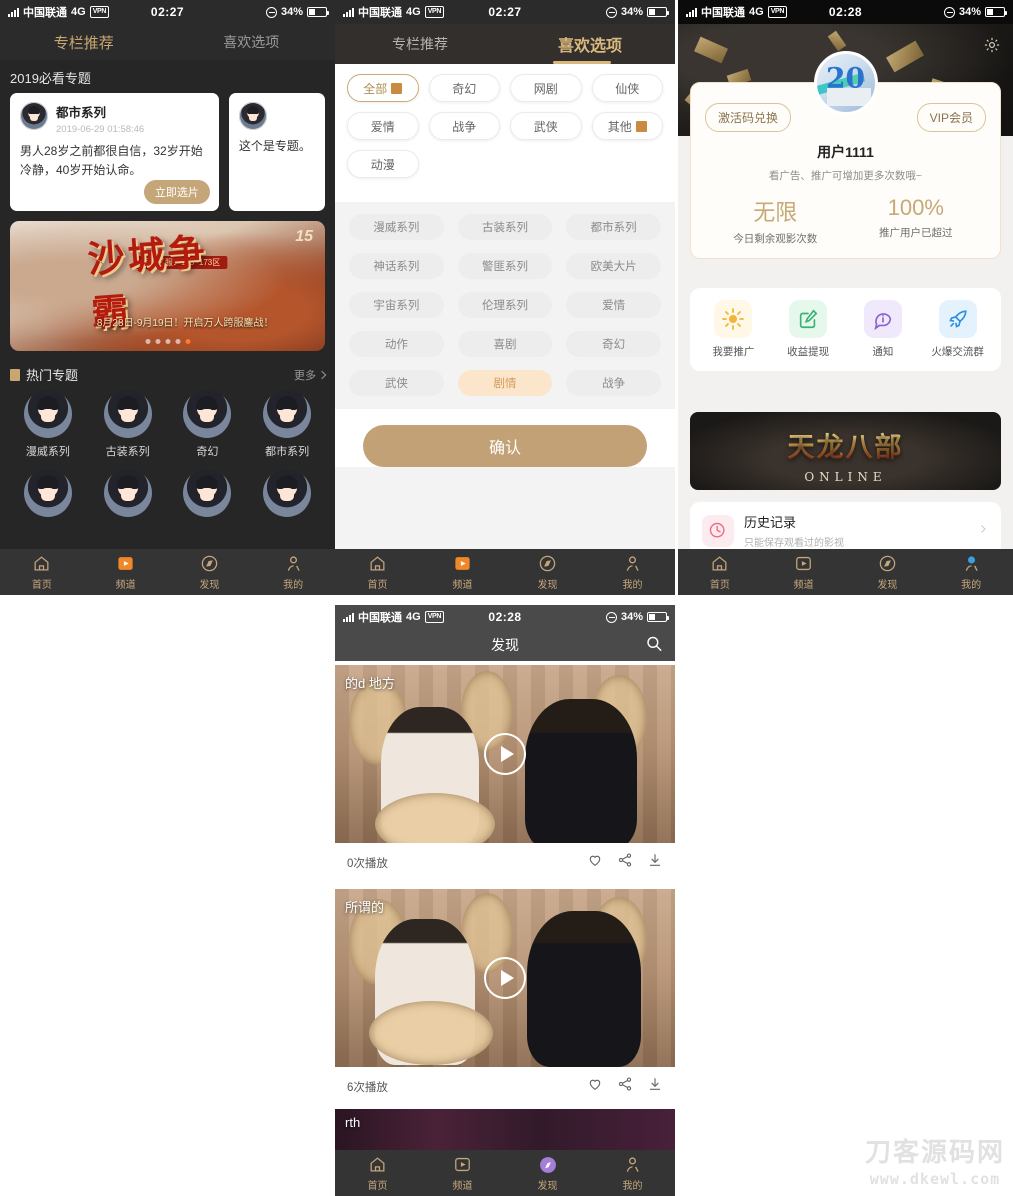  What do you see at coordinates (614, 344) in the screenshot?
I see `tag-item: 奇幻` at bounding box center [614, 344].